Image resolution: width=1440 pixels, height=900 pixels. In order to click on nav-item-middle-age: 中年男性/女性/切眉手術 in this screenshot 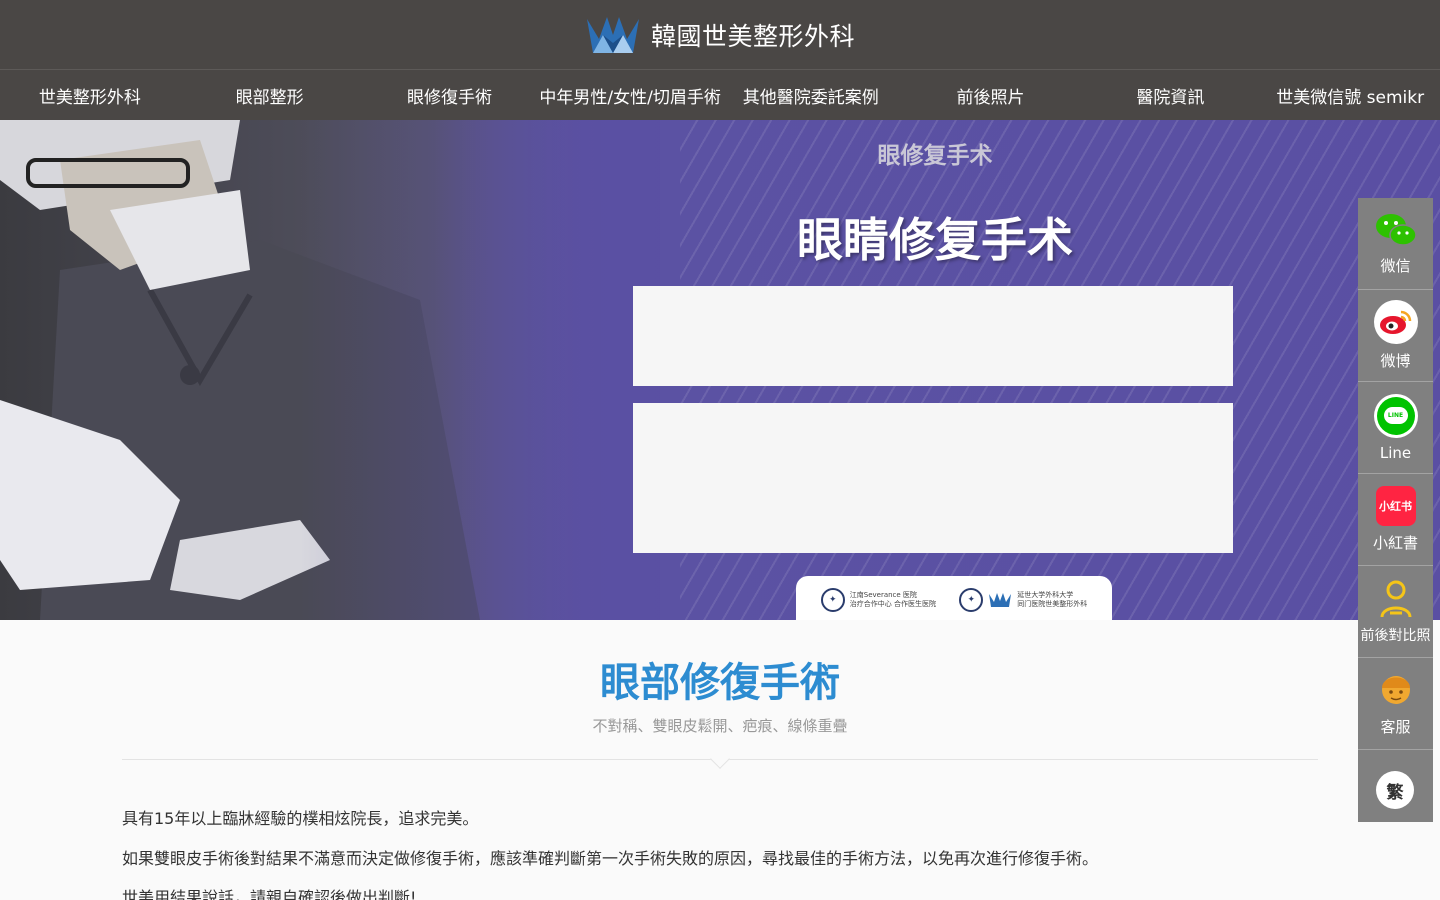, I will do `click(629, 95)`.